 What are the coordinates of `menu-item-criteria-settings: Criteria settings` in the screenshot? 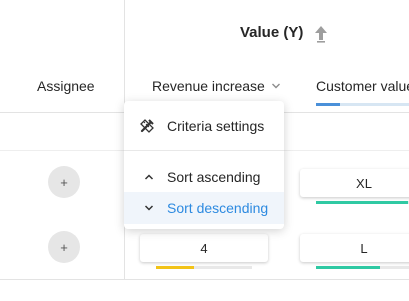 It's located at (204, 126).